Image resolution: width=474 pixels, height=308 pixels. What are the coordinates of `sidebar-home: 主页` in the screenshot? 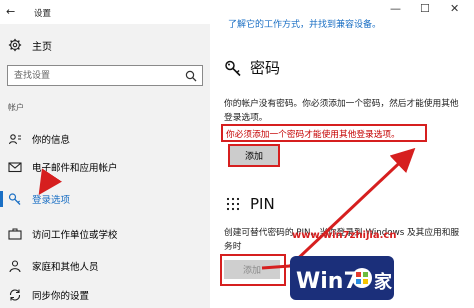 It's located at (30, 45).